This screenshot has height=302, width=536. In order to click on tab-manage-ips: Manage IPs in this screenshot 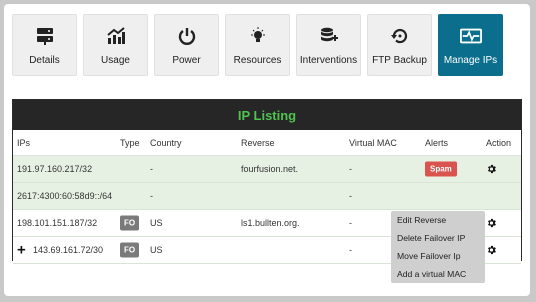, I will do `click(470, 45)`.